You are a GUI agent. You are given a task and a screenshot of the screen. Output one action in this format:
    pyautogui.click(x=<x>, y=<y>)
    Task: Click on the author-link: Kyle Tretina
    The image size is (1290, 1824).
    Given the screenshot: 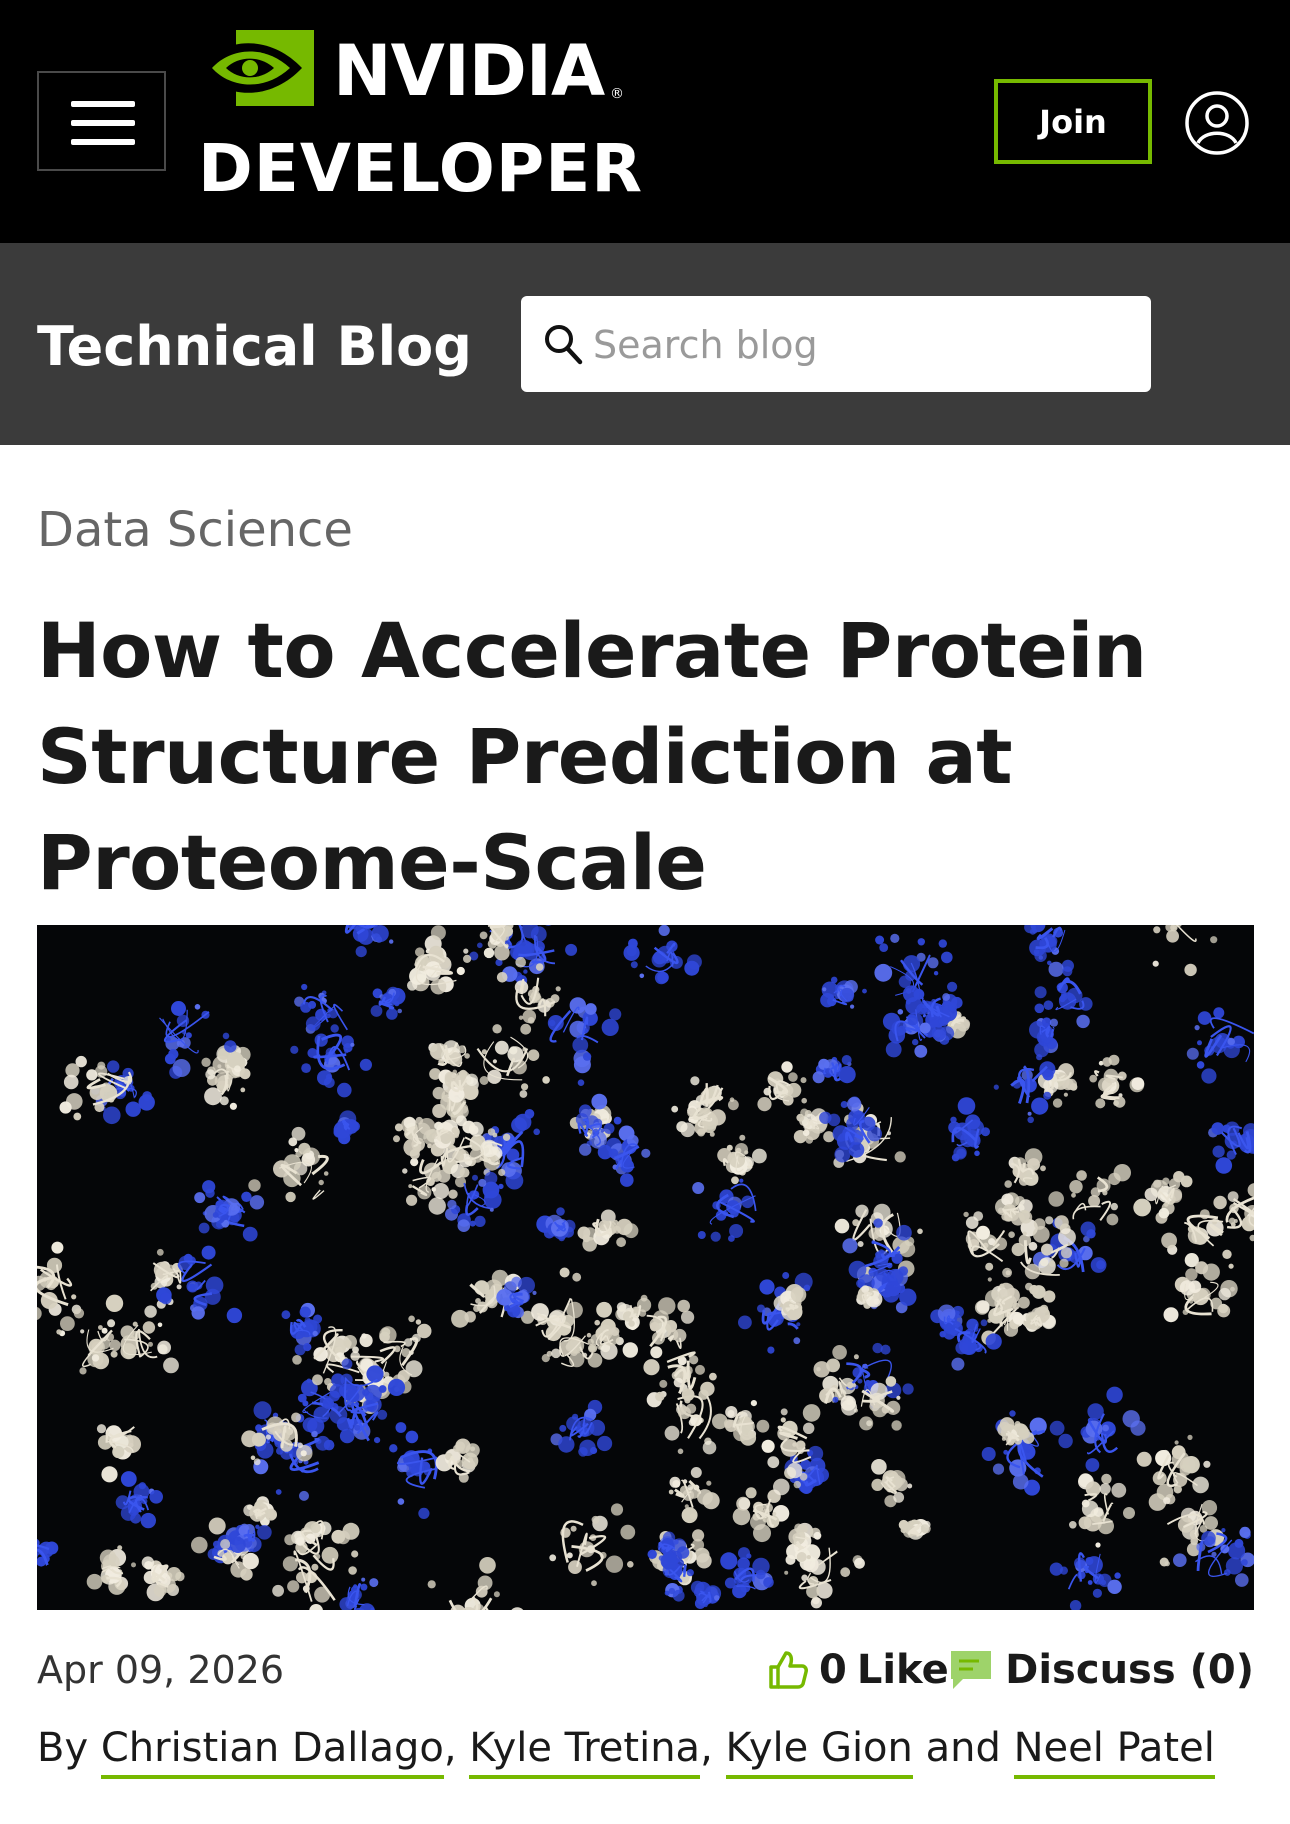 What is the action you would take?
    pyautogui.click(x=585, y=1752)
    